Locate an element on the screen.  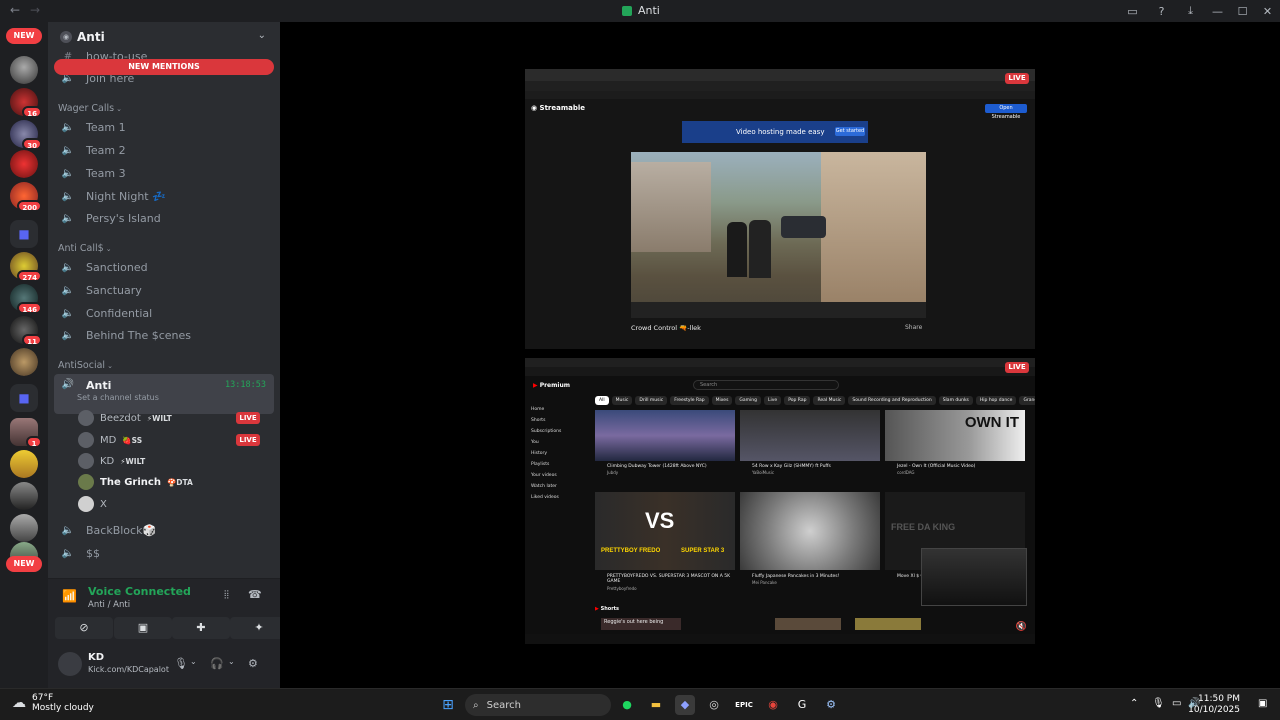
video-thumbnail: VS PRETTYBOY FREDO SUPER STAR 3 is located at coordinates (665, 531).